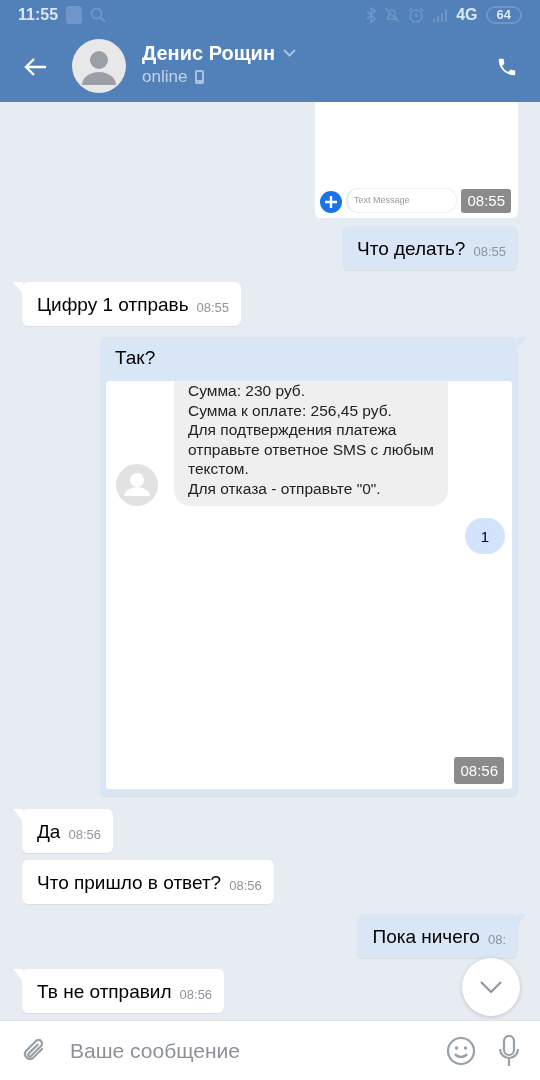  What do you see at coordinates (219, 469) in the screenshot?
I see `sms-line: текстом.` at bounding box center [219, 469].